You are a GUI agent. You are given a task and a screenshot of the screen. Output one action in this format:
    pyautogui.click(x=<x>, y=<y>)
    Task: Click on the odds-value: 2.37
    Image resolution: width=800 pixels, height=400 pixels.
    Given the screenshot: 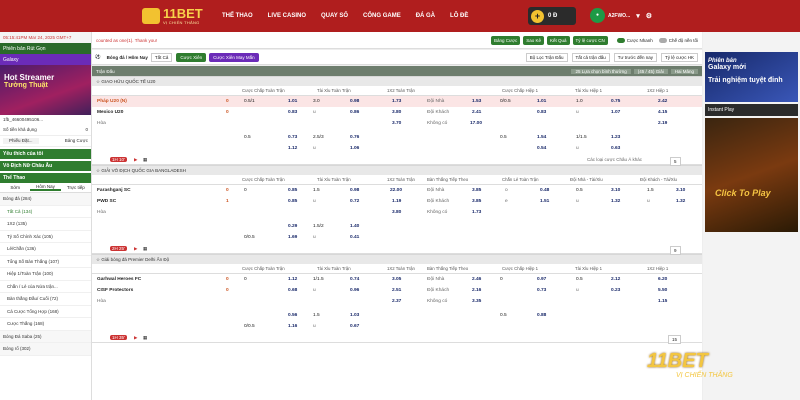 What is the action you would take?
    pyautogui.click(x=396, y=301)
    